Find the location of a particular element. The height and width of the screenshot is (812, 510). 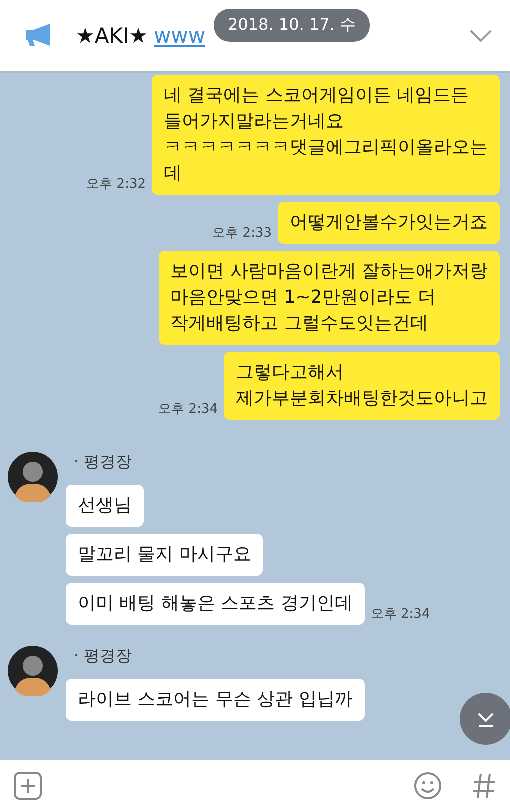

chevron-down-icon is located at coordinates (481, 36).